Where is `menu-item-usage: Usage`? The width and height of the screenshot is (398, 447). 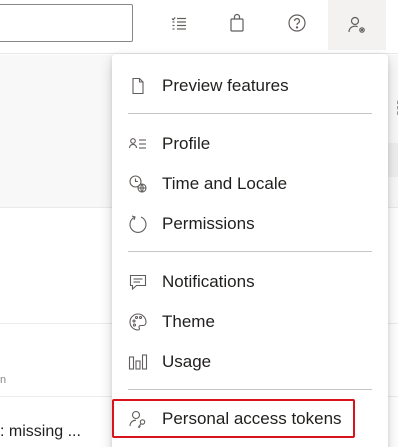
menu-item-usage: Usage is located at coordinates (250, 362).